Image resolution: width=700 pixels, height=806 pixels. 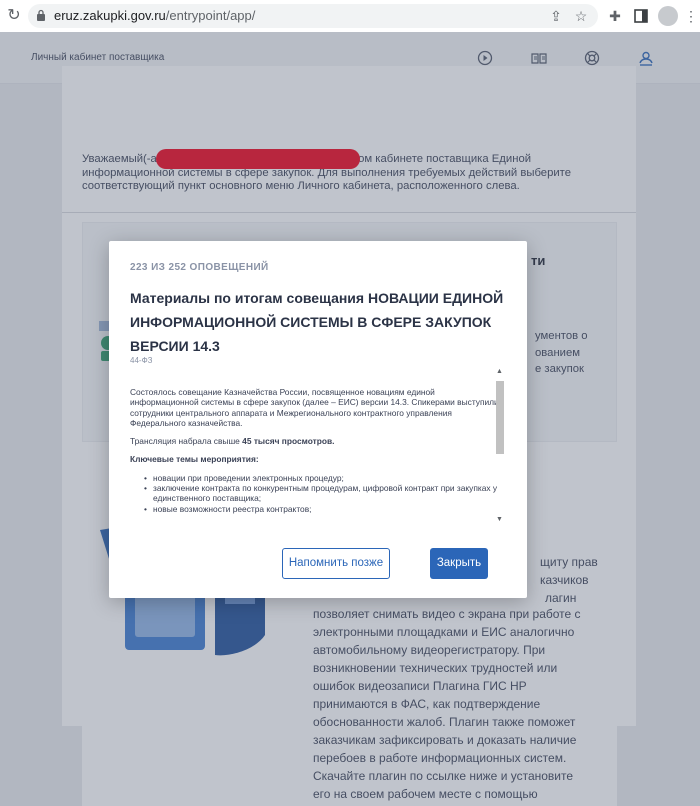 What do you see at coordinates (336, 563) in the screenshot?
I see `remind-later-button: Напомнить позже` at bounding box center [336, 563].